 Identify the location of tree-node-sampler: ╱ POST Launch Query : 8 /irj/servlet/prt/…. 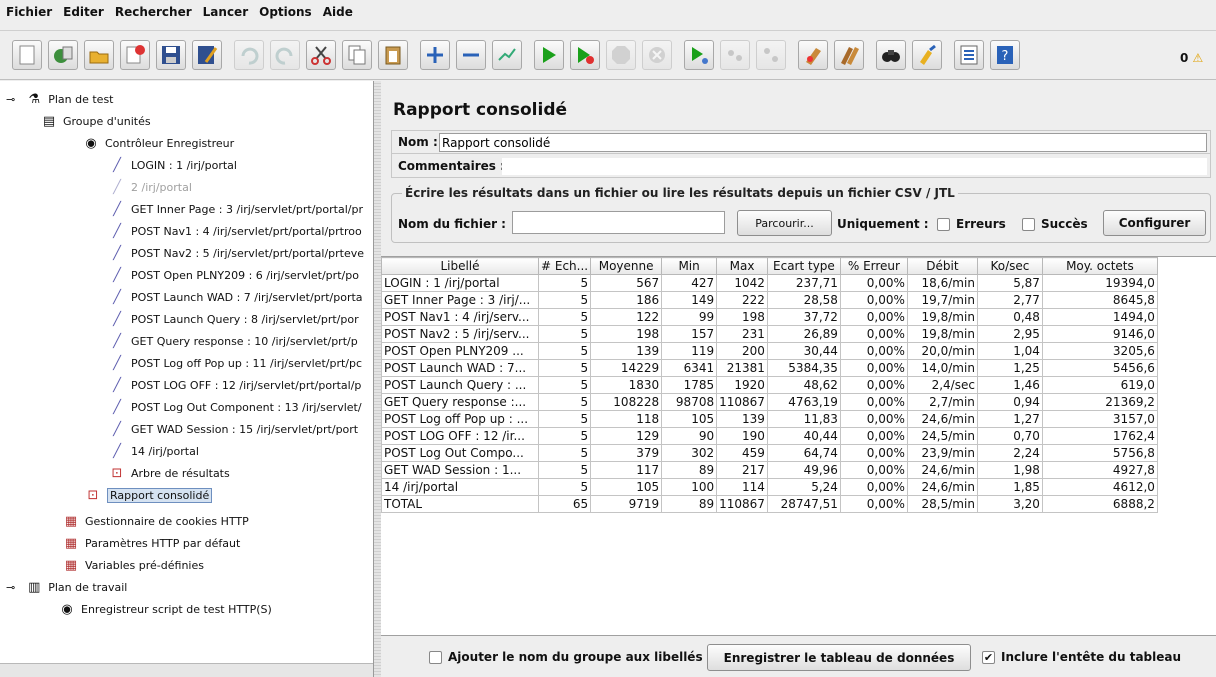
(233, 319).